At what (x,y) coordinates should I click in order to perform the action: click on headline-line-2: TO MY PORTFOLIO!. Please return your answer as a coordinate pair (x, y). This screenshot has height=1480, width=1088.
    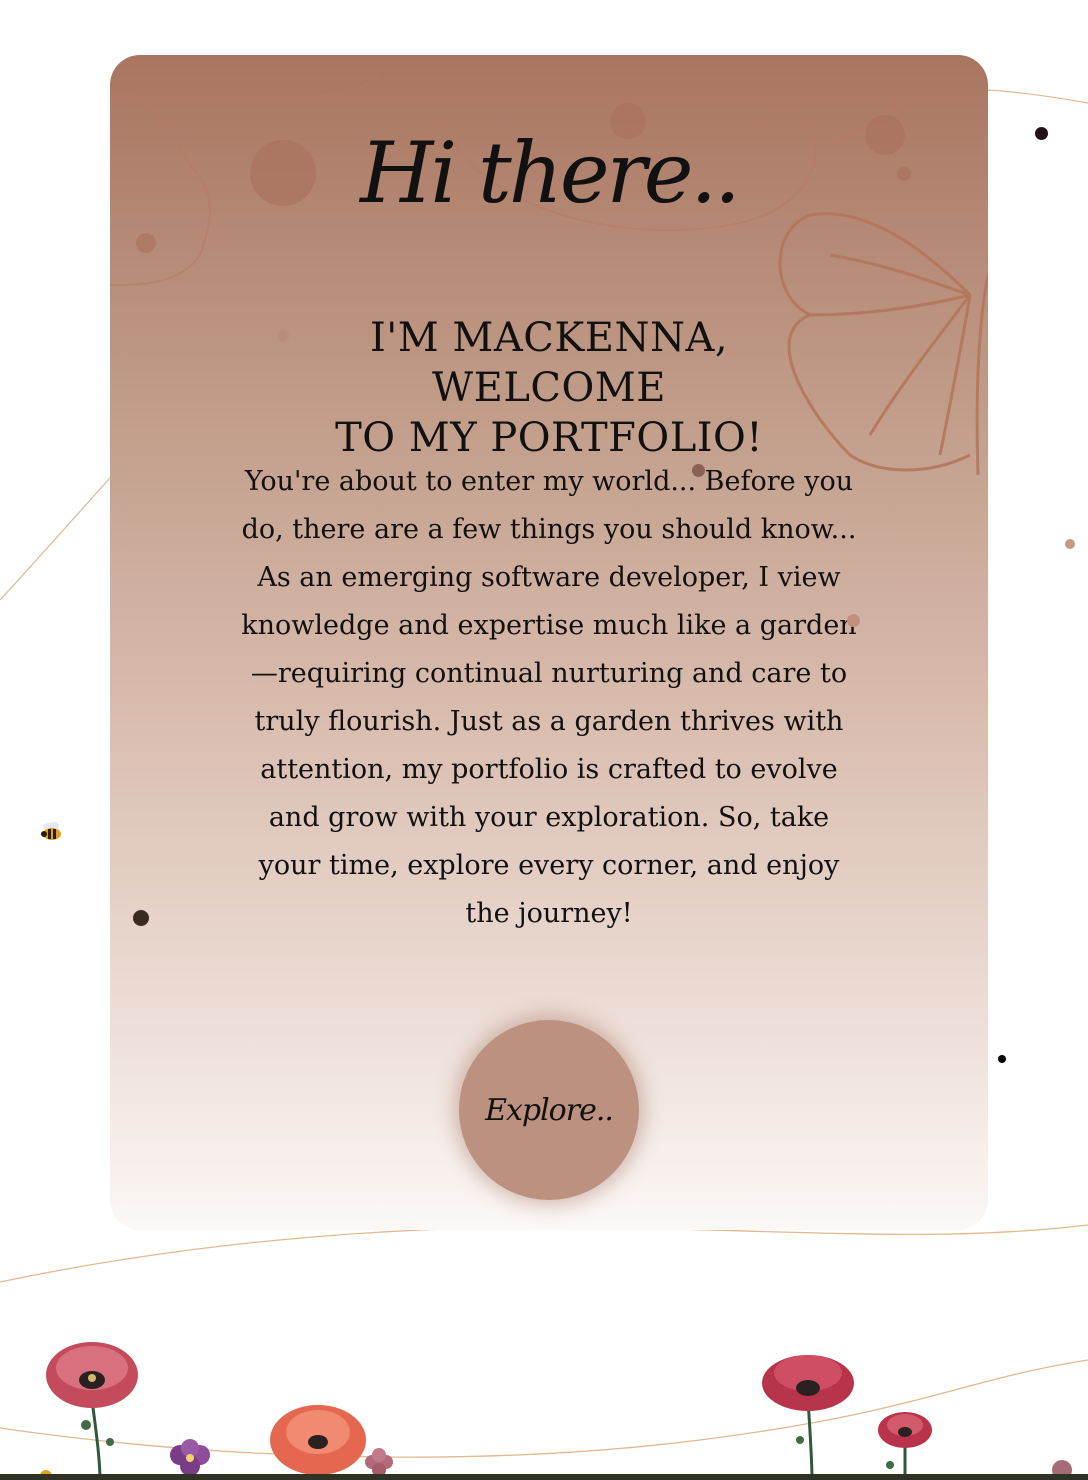
    Looking at the image, I should click on (549, 438).